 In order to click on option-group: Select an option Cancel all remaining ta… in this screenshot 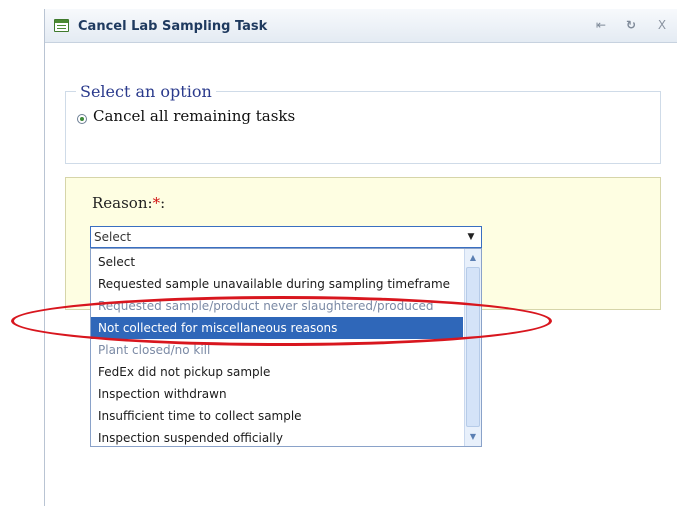, I will do `click(363, 123)`.